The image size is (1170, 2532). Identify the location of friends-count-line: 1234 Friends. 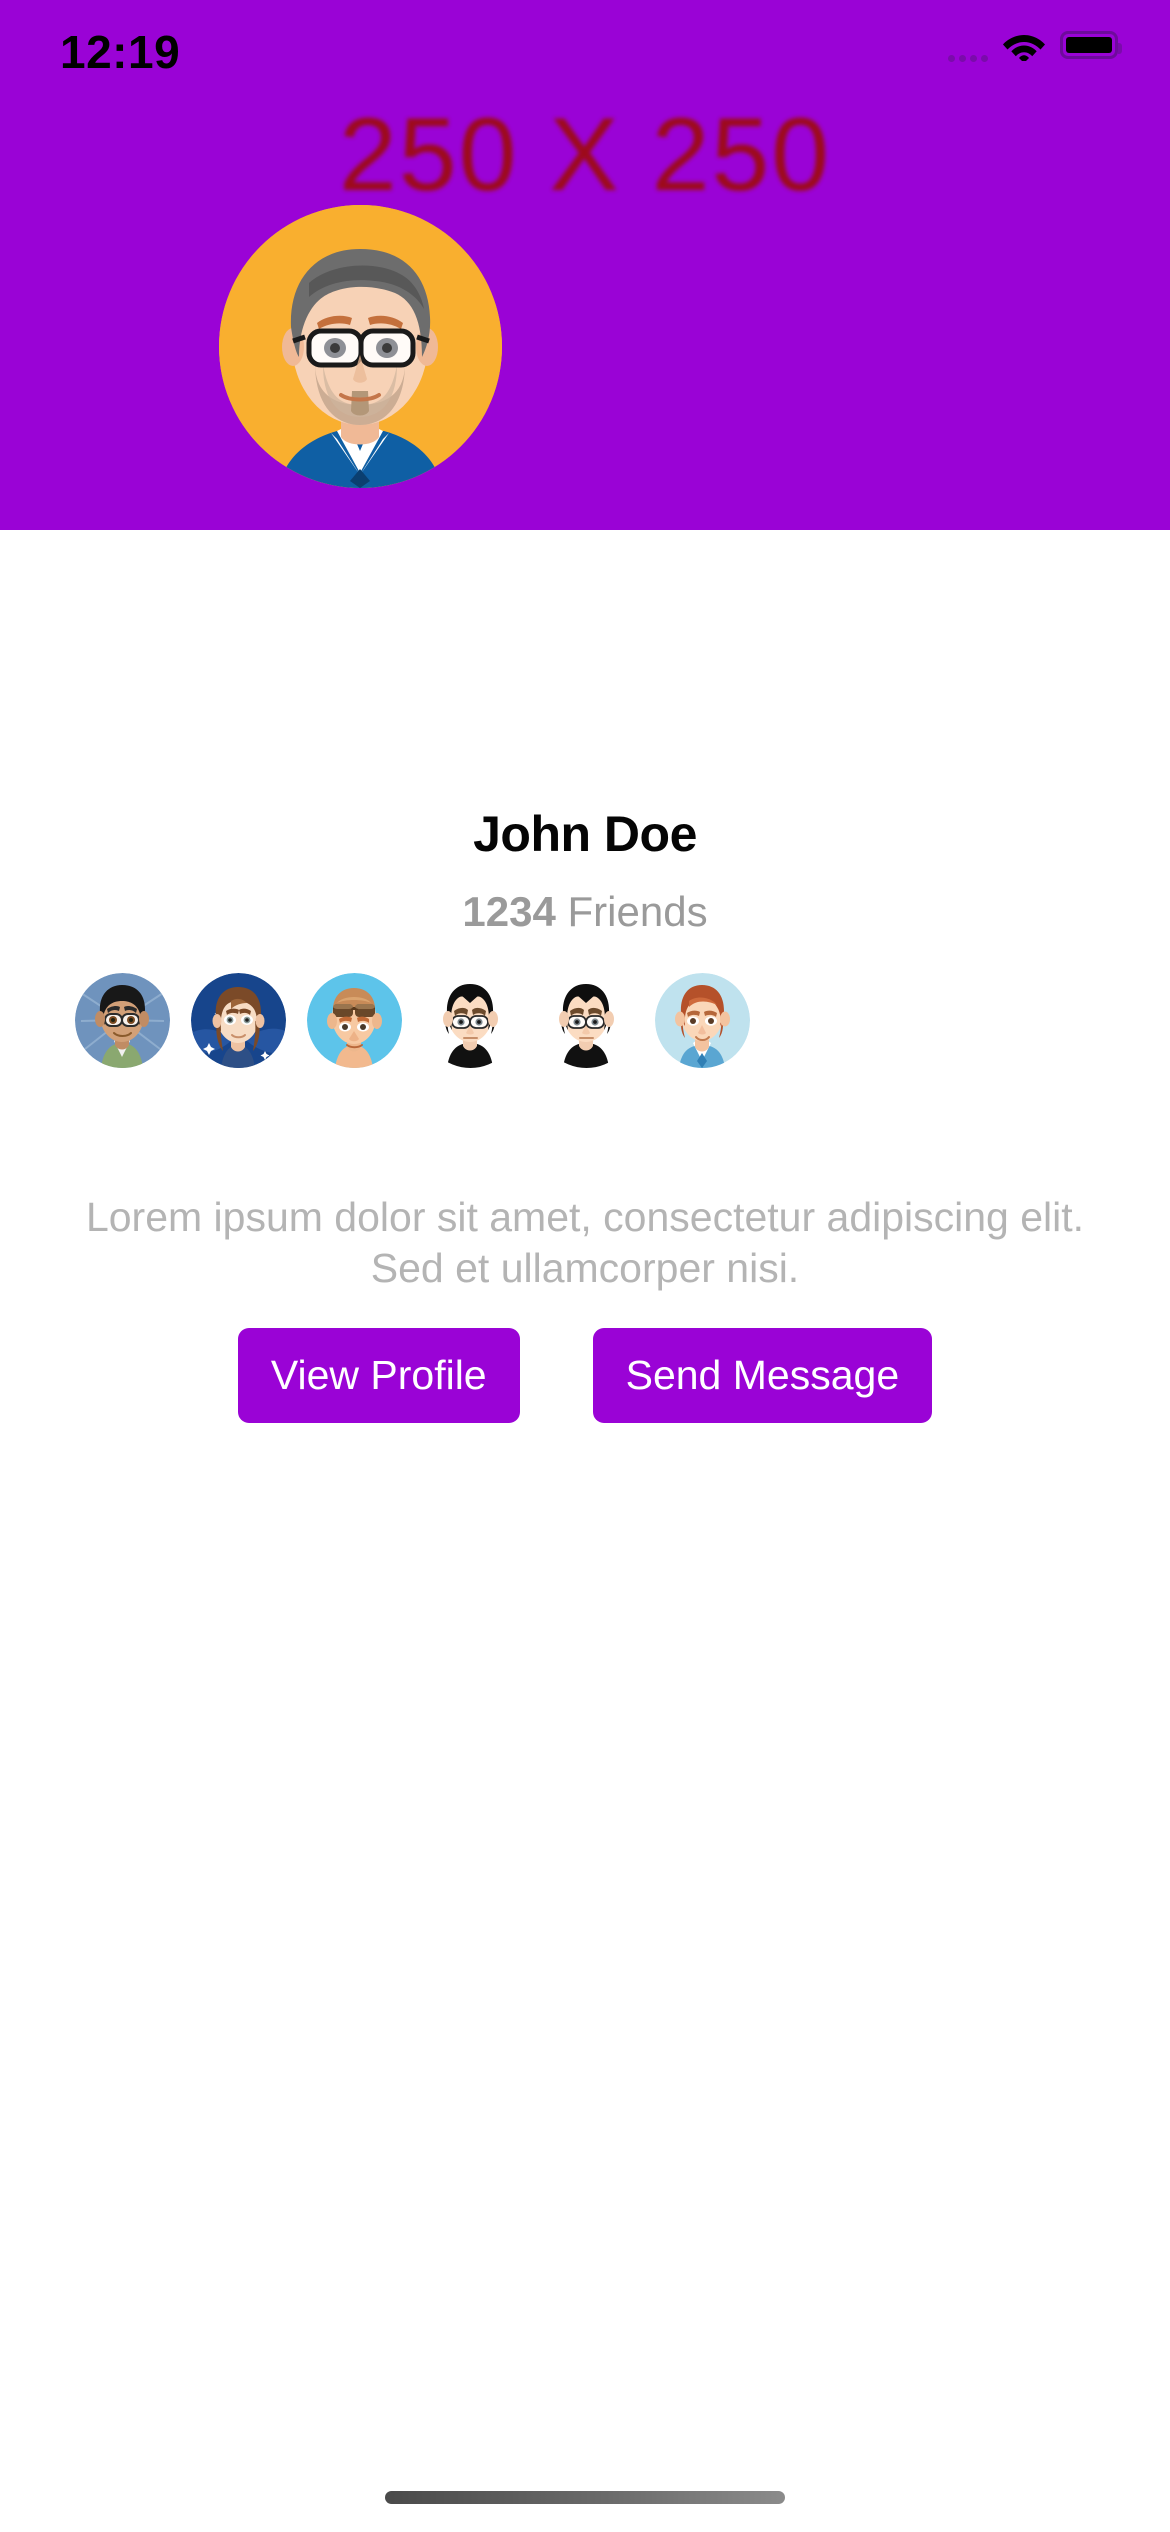
(585, 912).